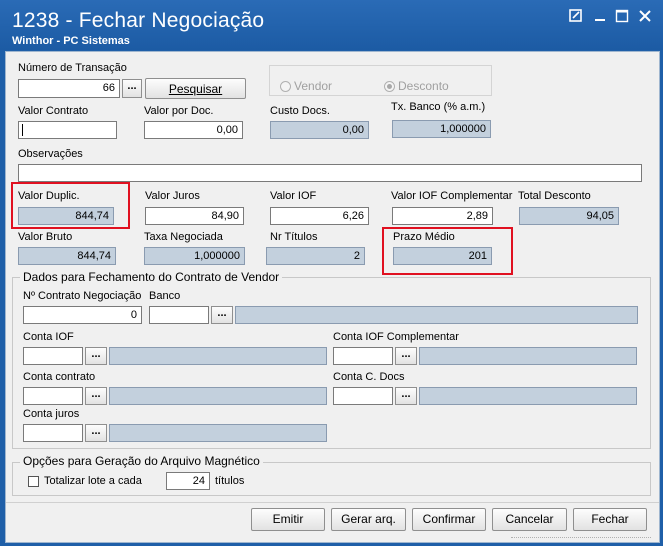 Image resolution: width=663 pixels, height=546 pixels. I want to click on emitir-button: Emitir, so click(288, 519).